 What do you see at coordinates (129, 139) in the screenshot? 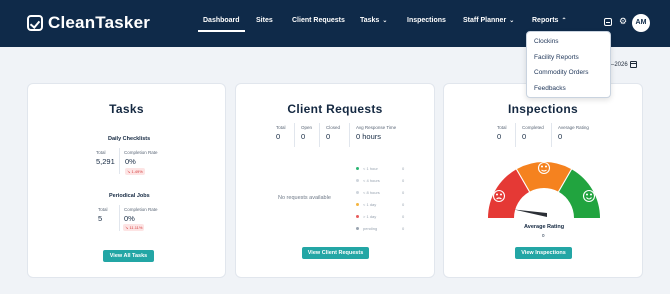
I see `daily-checklists-heading: Daily Checklists` at bounding box center [129, 139].